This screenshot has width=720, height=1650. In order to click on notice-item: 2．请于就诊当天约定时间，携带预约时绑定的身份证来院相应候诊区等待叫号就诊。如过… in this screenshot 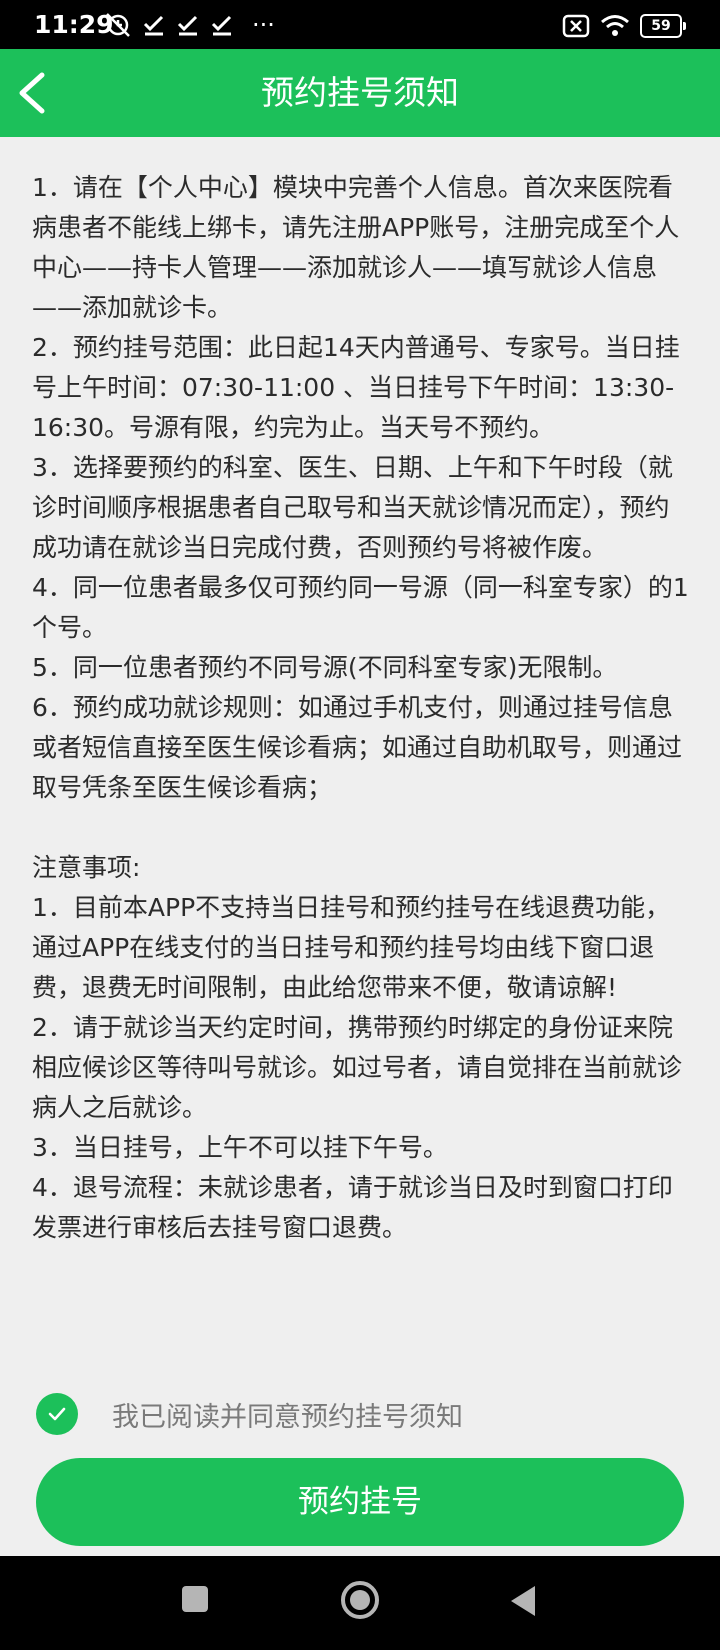, I will do `click(357, 1067)`.